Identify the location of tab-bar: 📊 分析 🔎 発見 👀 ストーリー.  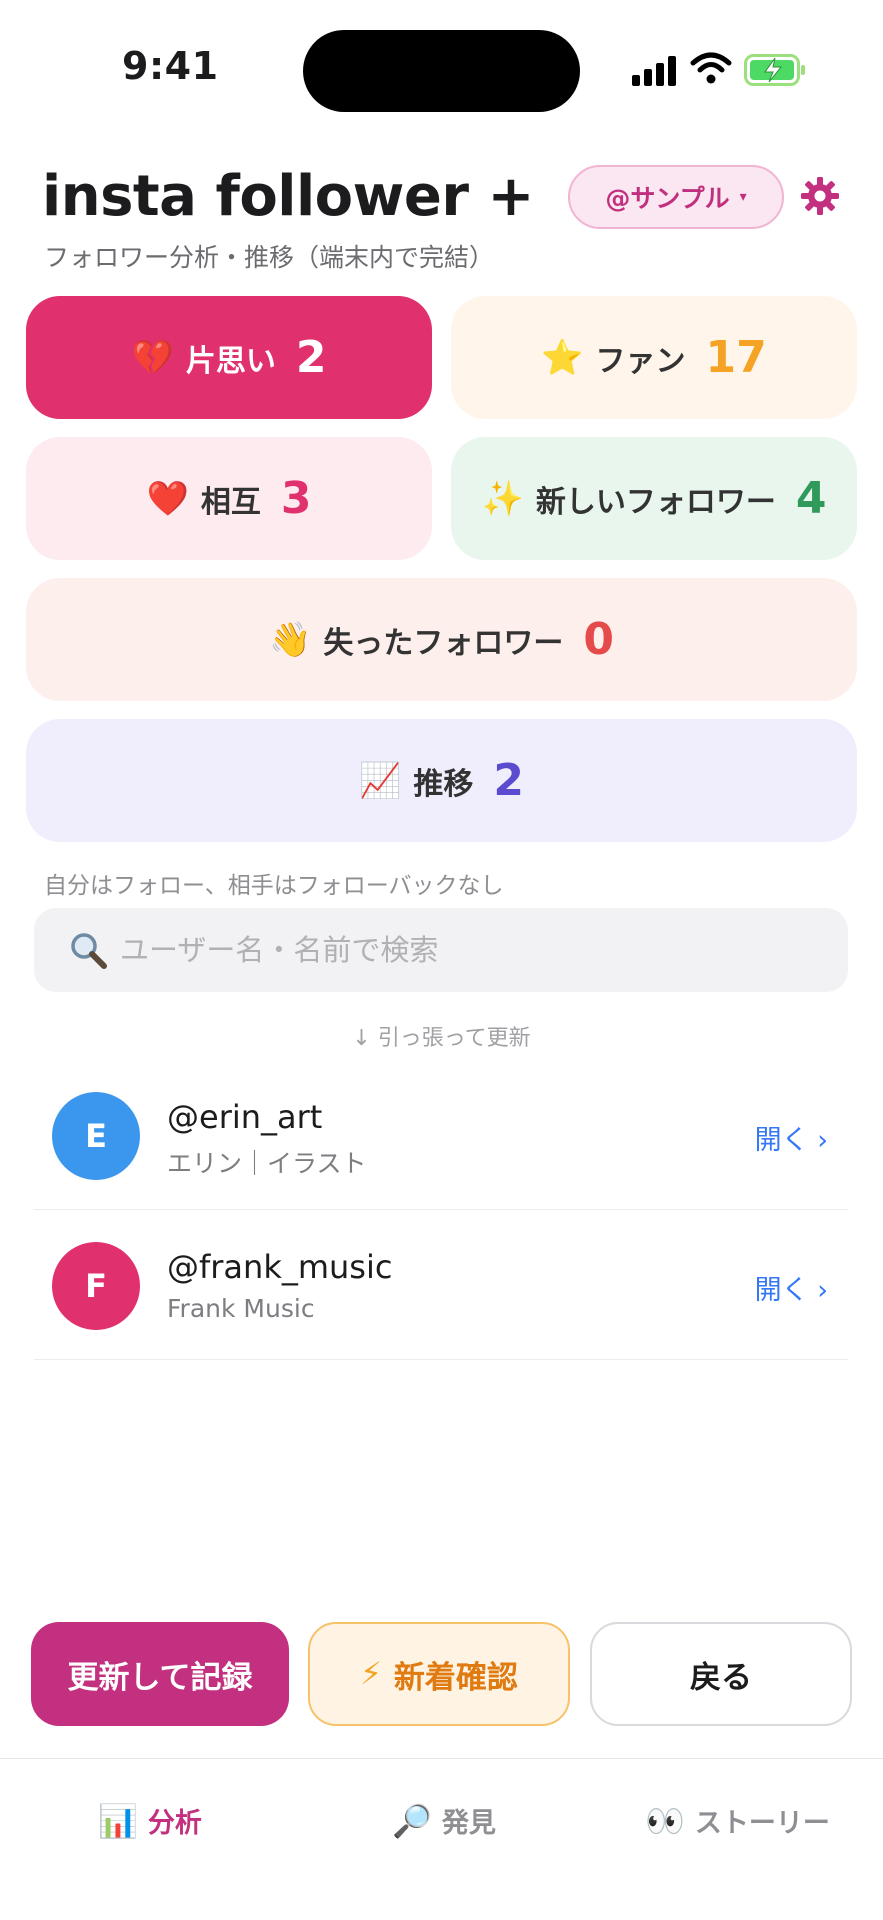
(441, 1839).